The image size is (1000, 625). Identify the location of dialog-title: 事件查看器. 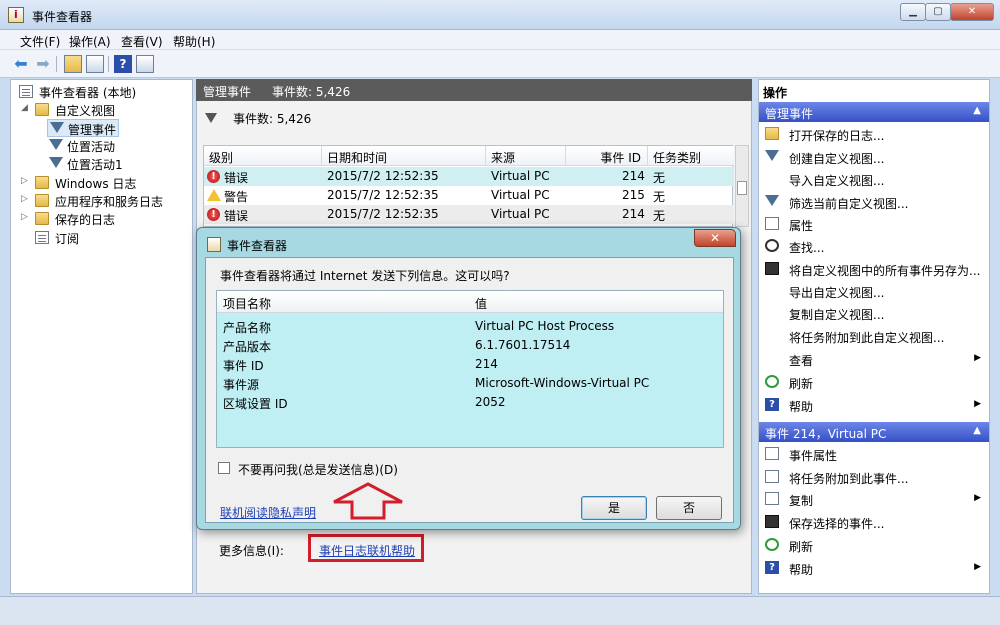
(257, 246).